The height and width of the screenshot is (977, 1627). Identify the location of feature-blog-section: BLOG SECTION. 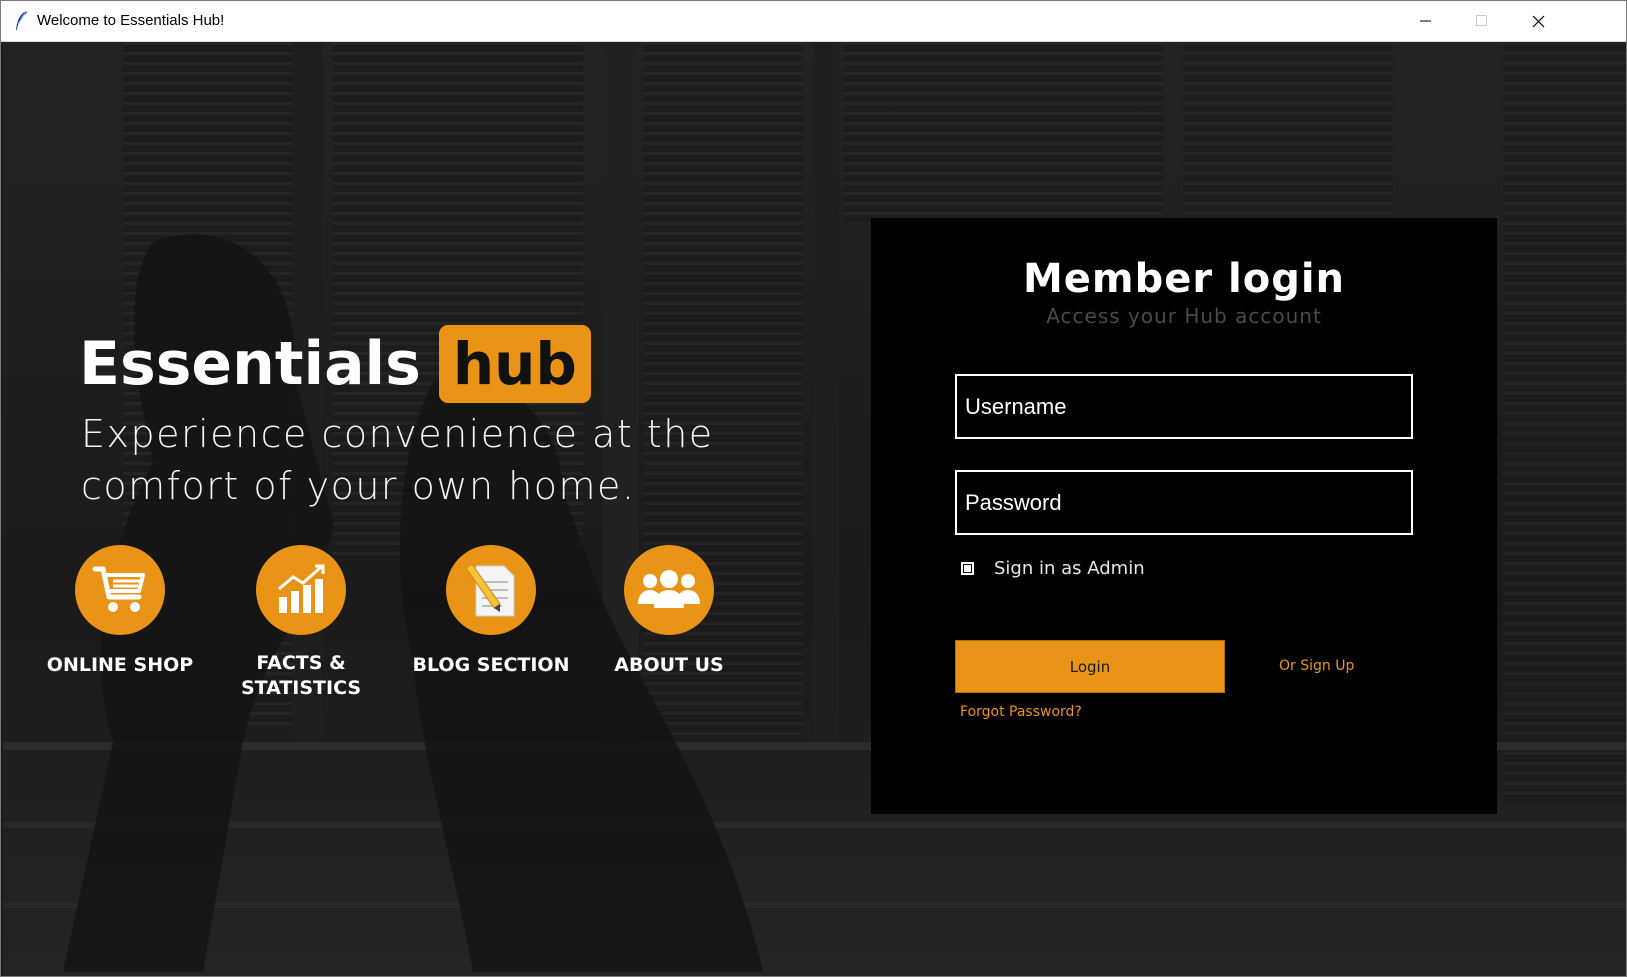
(491, 611).